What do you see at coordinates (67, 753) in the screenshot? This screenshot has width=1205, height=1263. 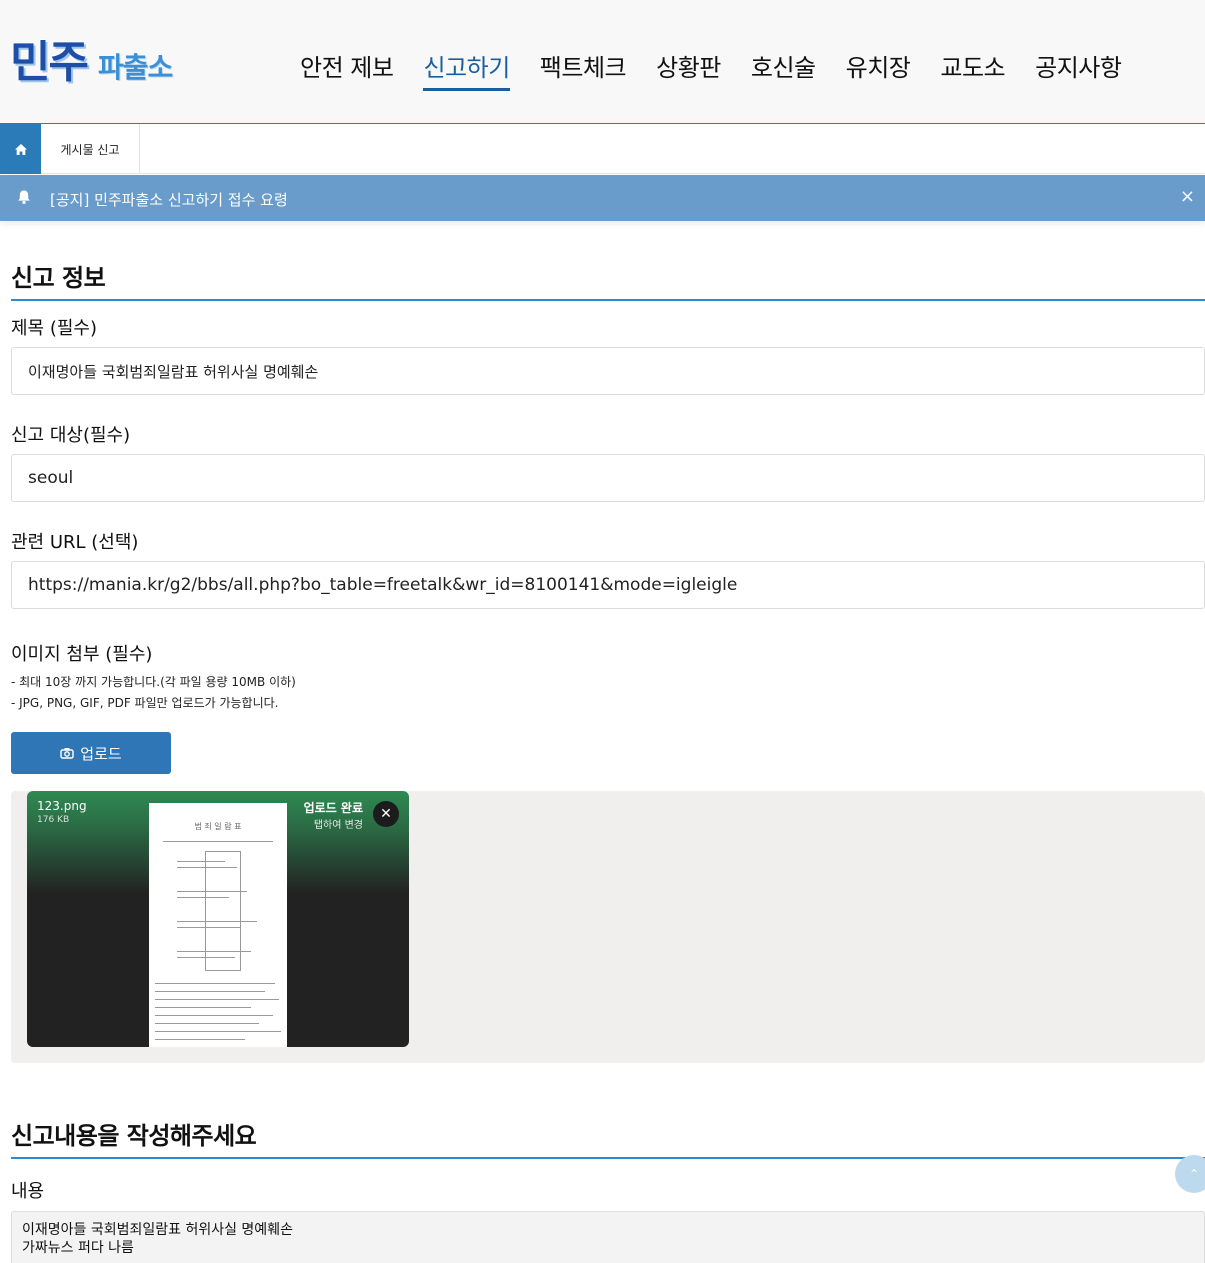 I see `camera-icon` at bounding box center [67, 753].